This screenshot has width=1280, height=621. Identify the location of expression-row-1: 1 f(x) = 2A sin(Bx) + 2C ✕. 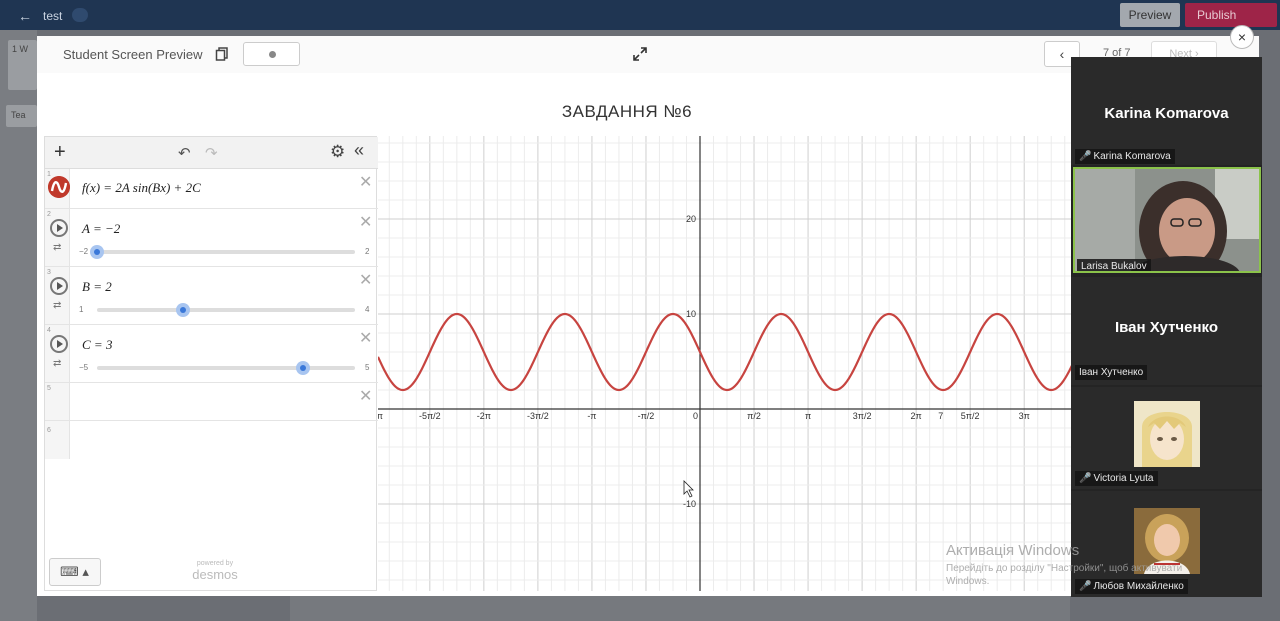
(211, 189).